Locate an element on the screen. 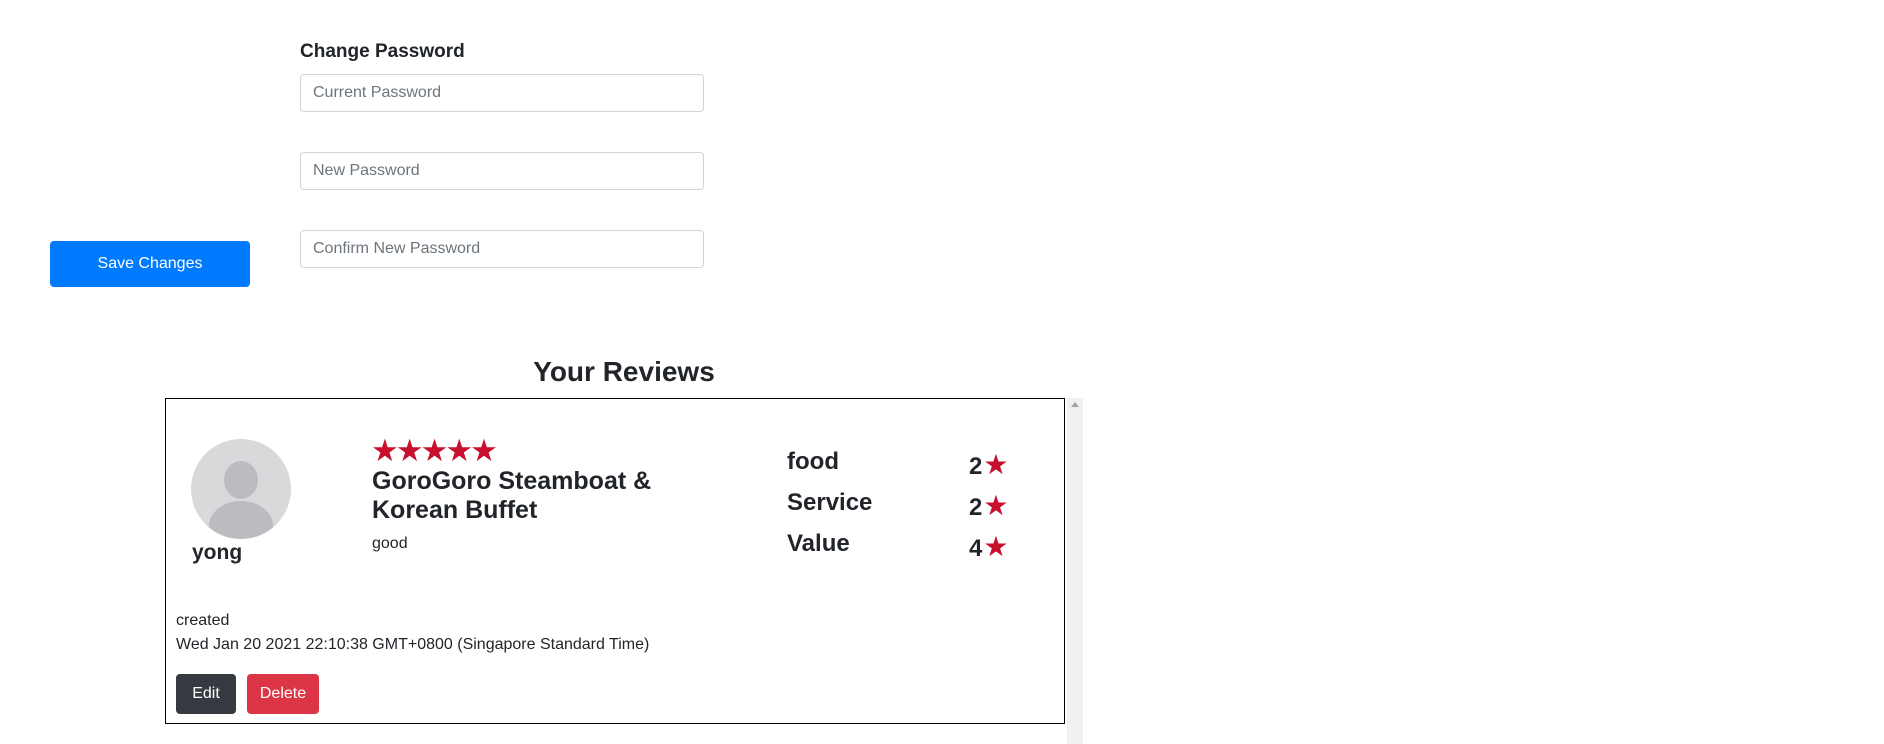  scroll-up-arrow-icon is located at coordinates (1075, 404).